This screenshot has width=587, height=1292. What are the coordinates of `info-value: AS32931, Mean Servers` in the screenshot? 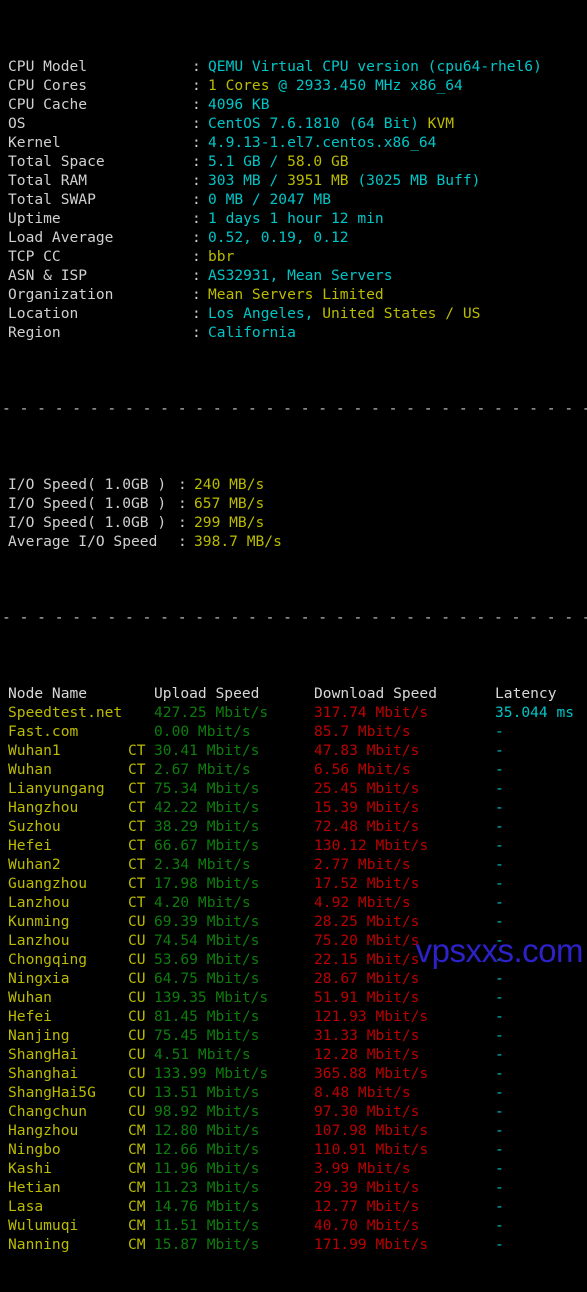 It's located at (300, 275).